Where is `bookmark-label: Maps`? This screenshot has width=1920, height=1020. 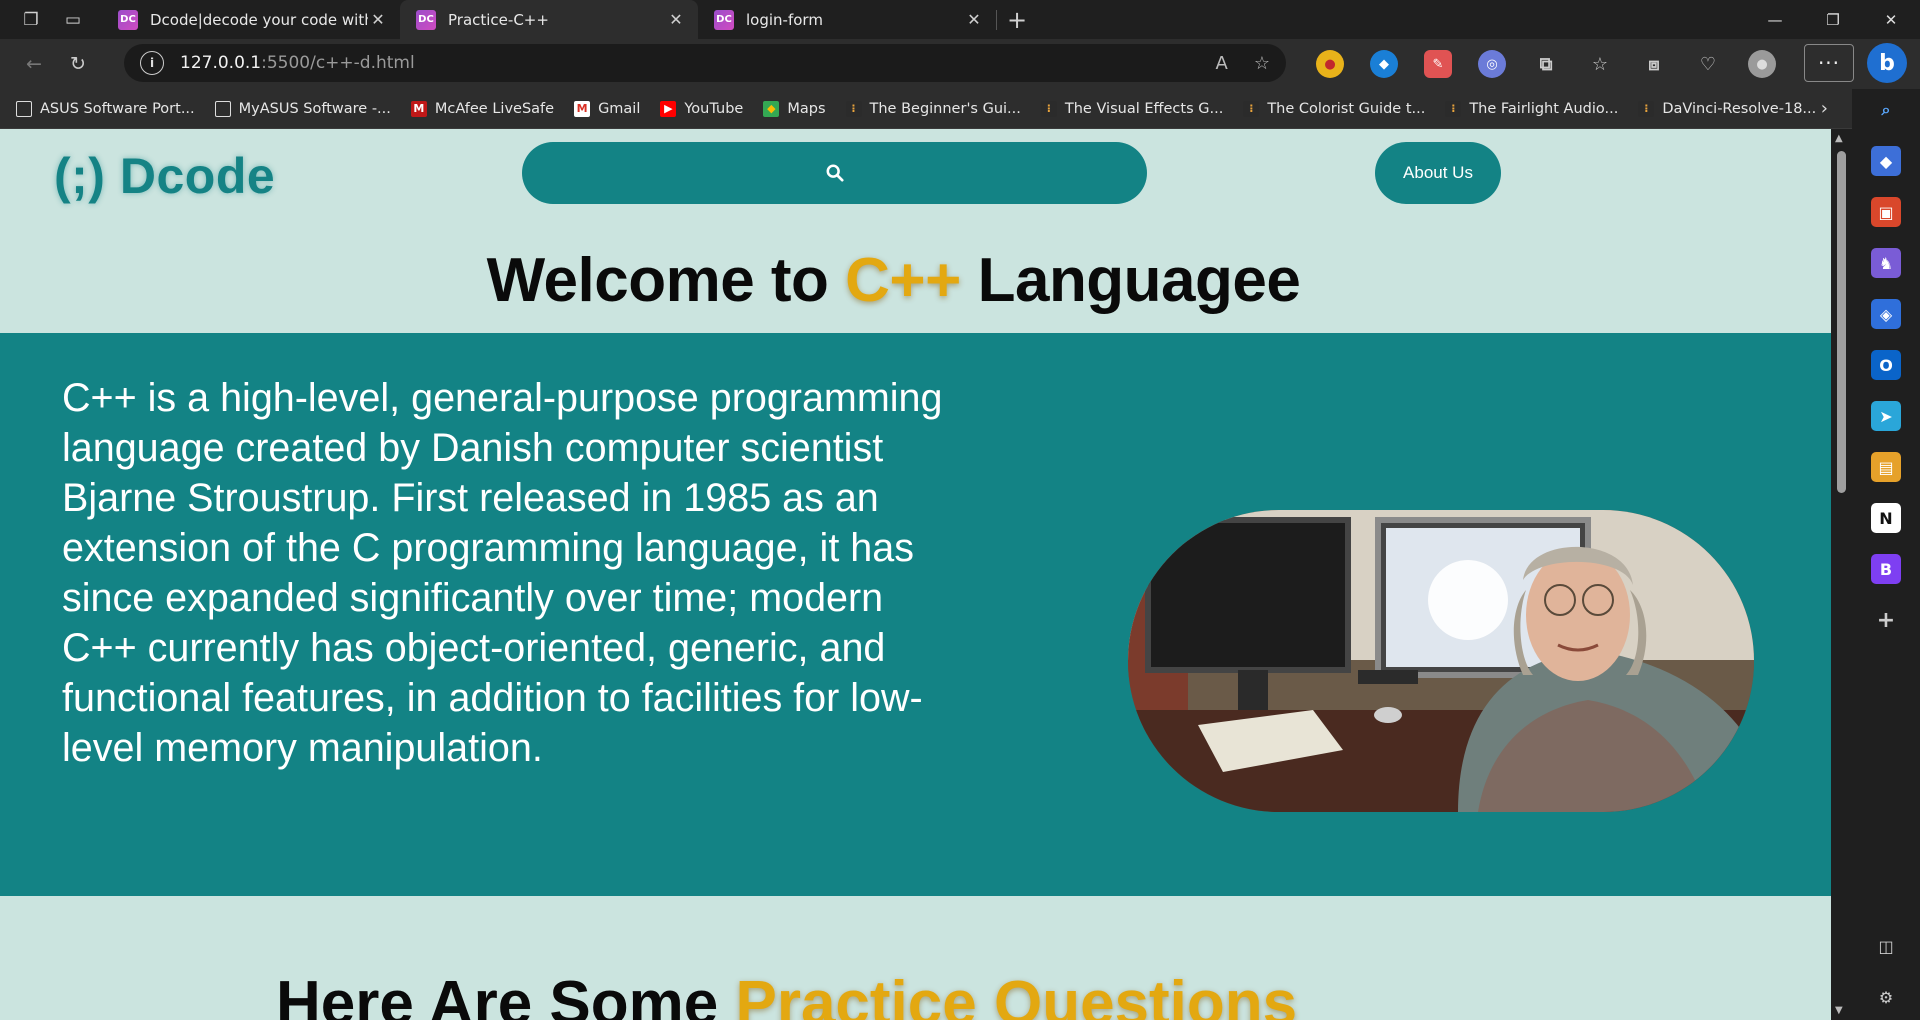
bookmark-label: Maps is located at coordinates (806, 108).